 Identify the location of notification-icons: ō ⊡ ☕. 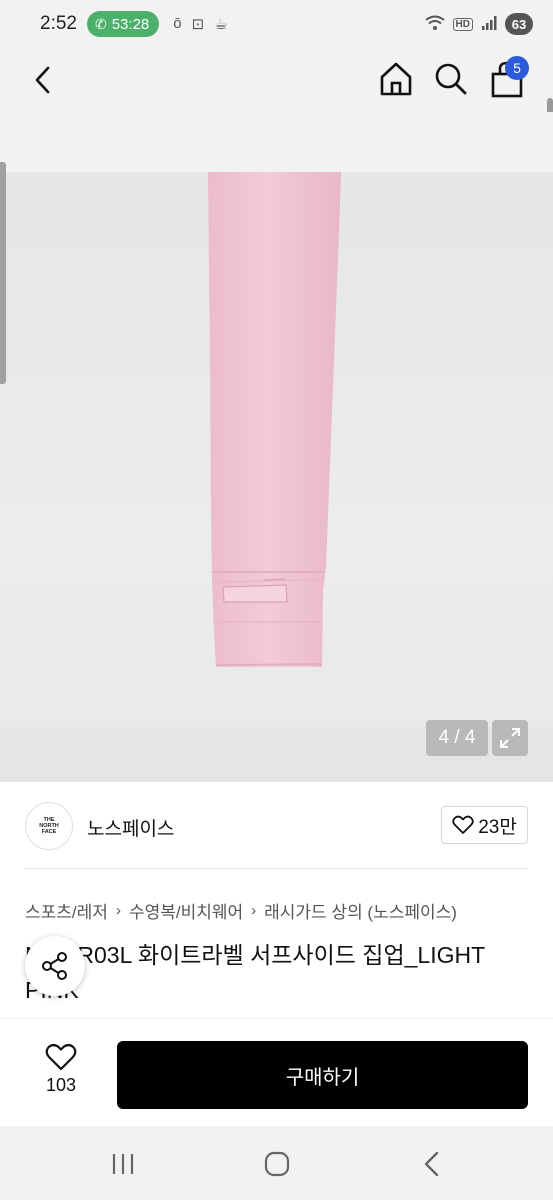
(200, 24).